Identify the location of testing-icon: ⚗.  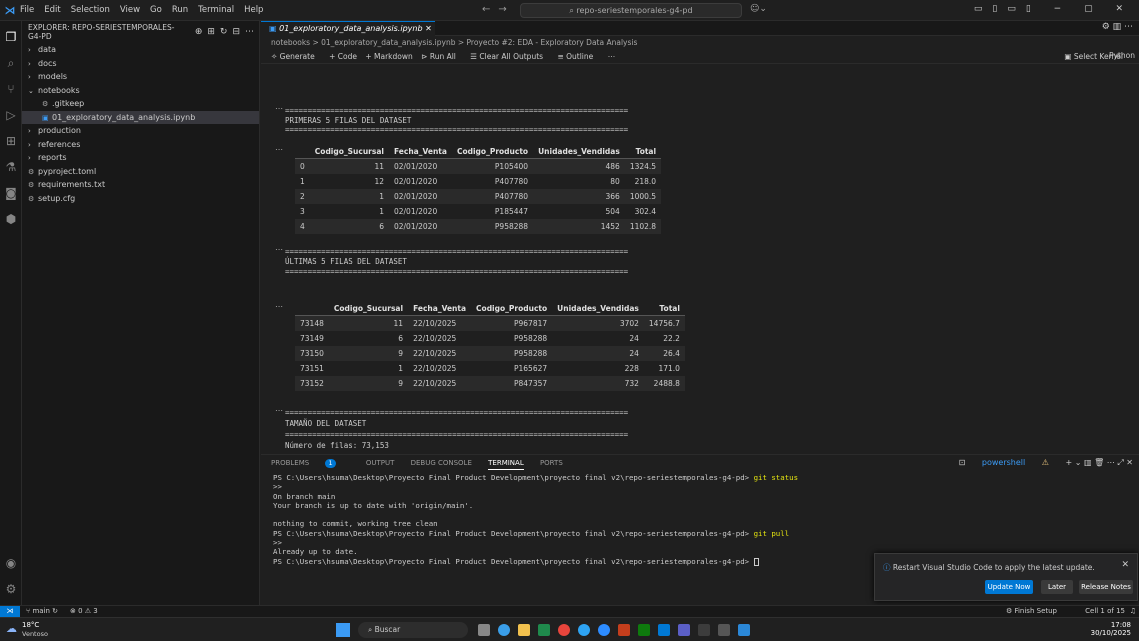
(11, 167).